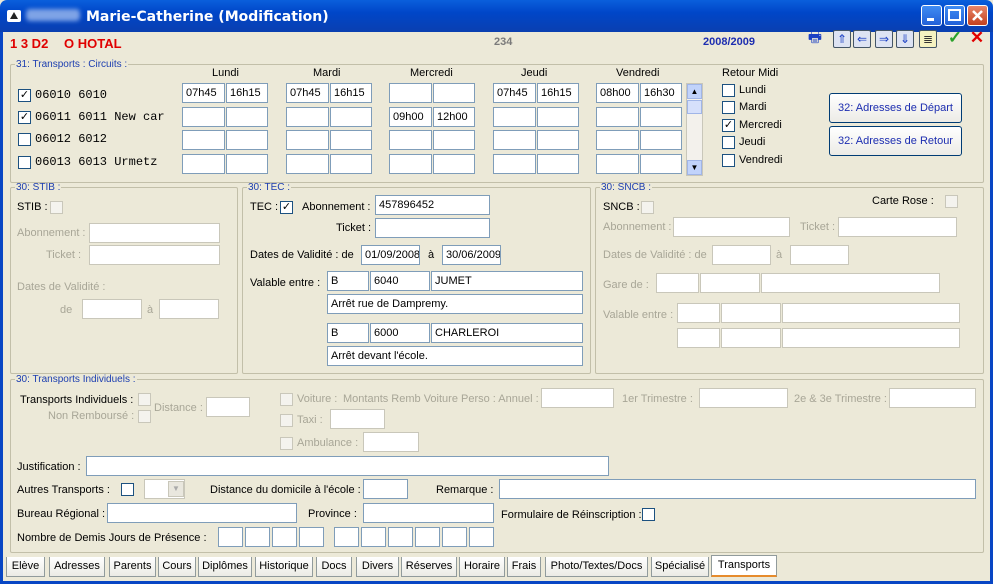 The width and height of the screenshot is (993, 584). Describe the element at coordinates (661, 93) in the screenshot. I see `time-input: 16h30` at that location.